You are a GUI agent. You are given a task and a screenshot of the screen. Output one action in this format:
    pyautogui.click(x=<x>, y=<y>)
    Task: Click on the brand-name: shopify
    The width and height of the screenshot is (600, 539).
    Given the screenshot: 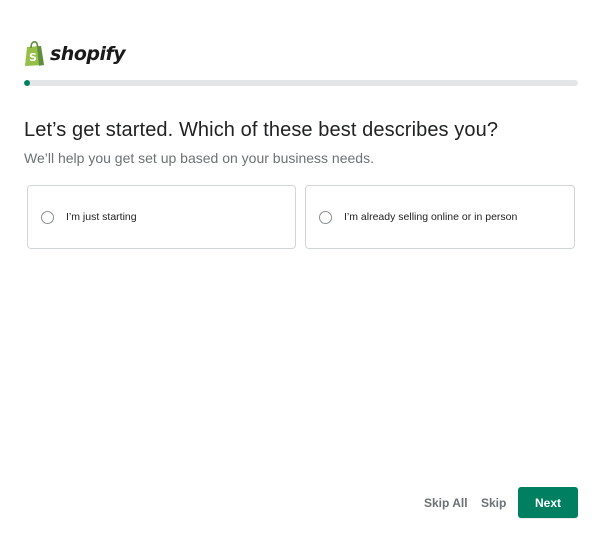 What is the action you would take?
    pyautogui.click(x=88, y=54)
    